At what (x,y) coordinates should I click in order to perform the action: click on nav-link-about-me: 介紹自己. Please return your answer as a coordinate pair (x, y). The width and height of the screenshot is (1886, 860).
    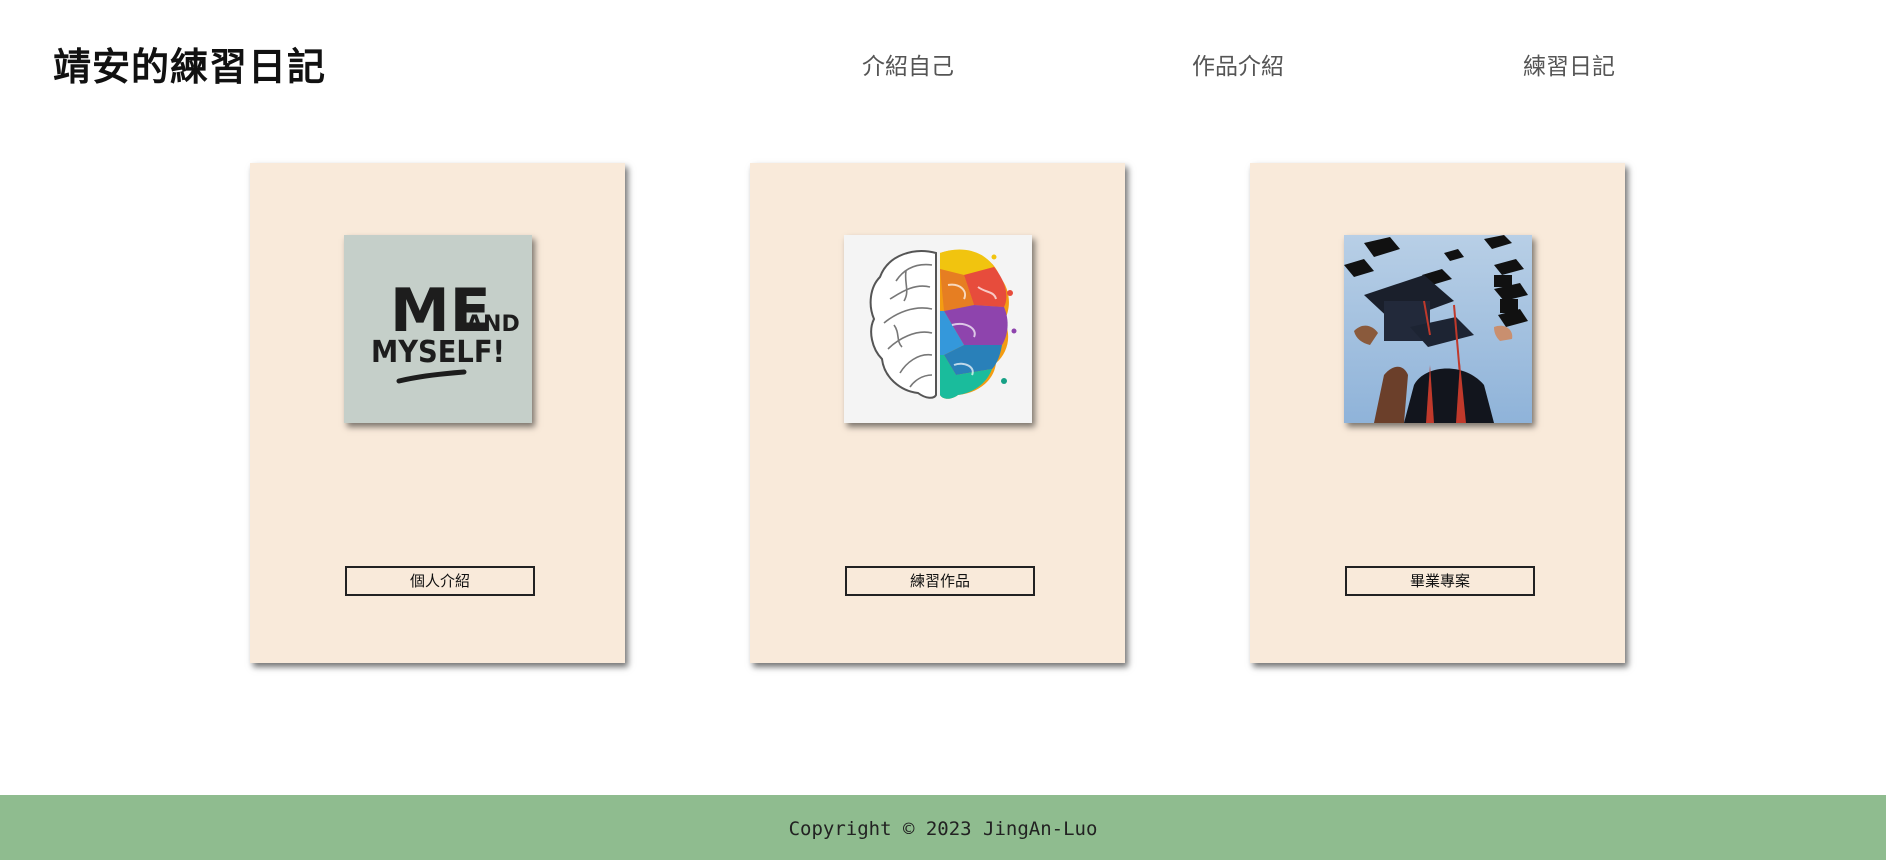
    Looking at the image, I should click on (908, 64).